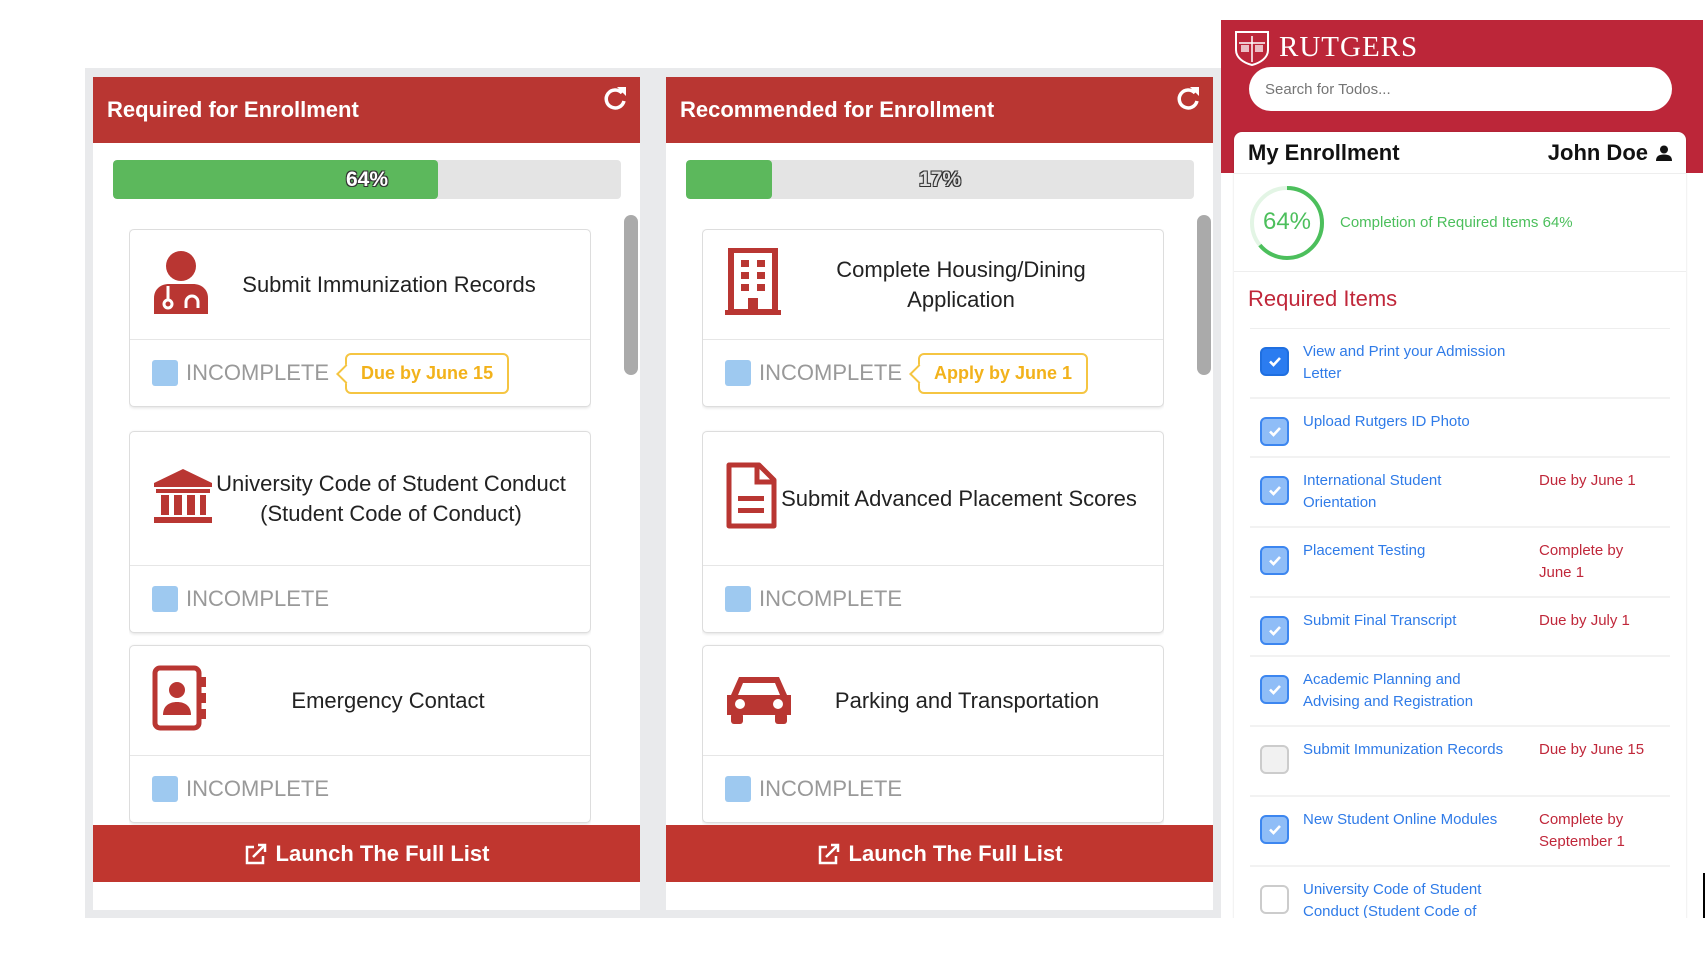  Describe the element at coordinates (180, 700) in the screenshot. I see `address-book-icon` at that location.